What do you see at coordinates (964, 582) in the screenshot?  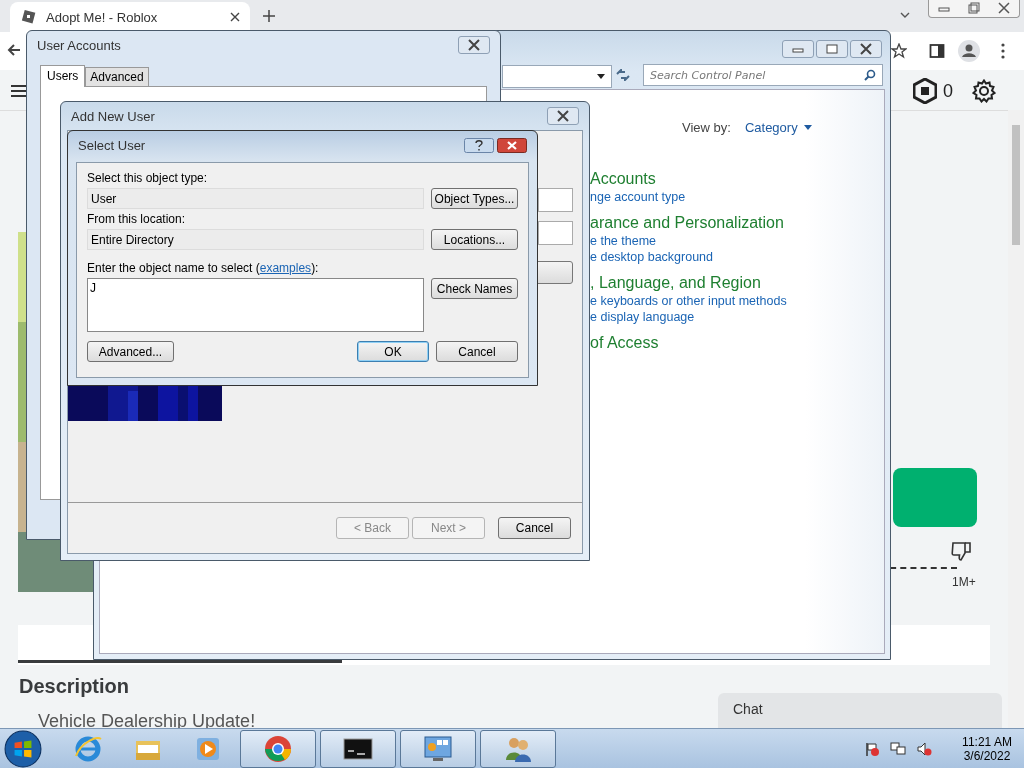 I see `vote-count: 1M+` at bounding box center [964, 582].